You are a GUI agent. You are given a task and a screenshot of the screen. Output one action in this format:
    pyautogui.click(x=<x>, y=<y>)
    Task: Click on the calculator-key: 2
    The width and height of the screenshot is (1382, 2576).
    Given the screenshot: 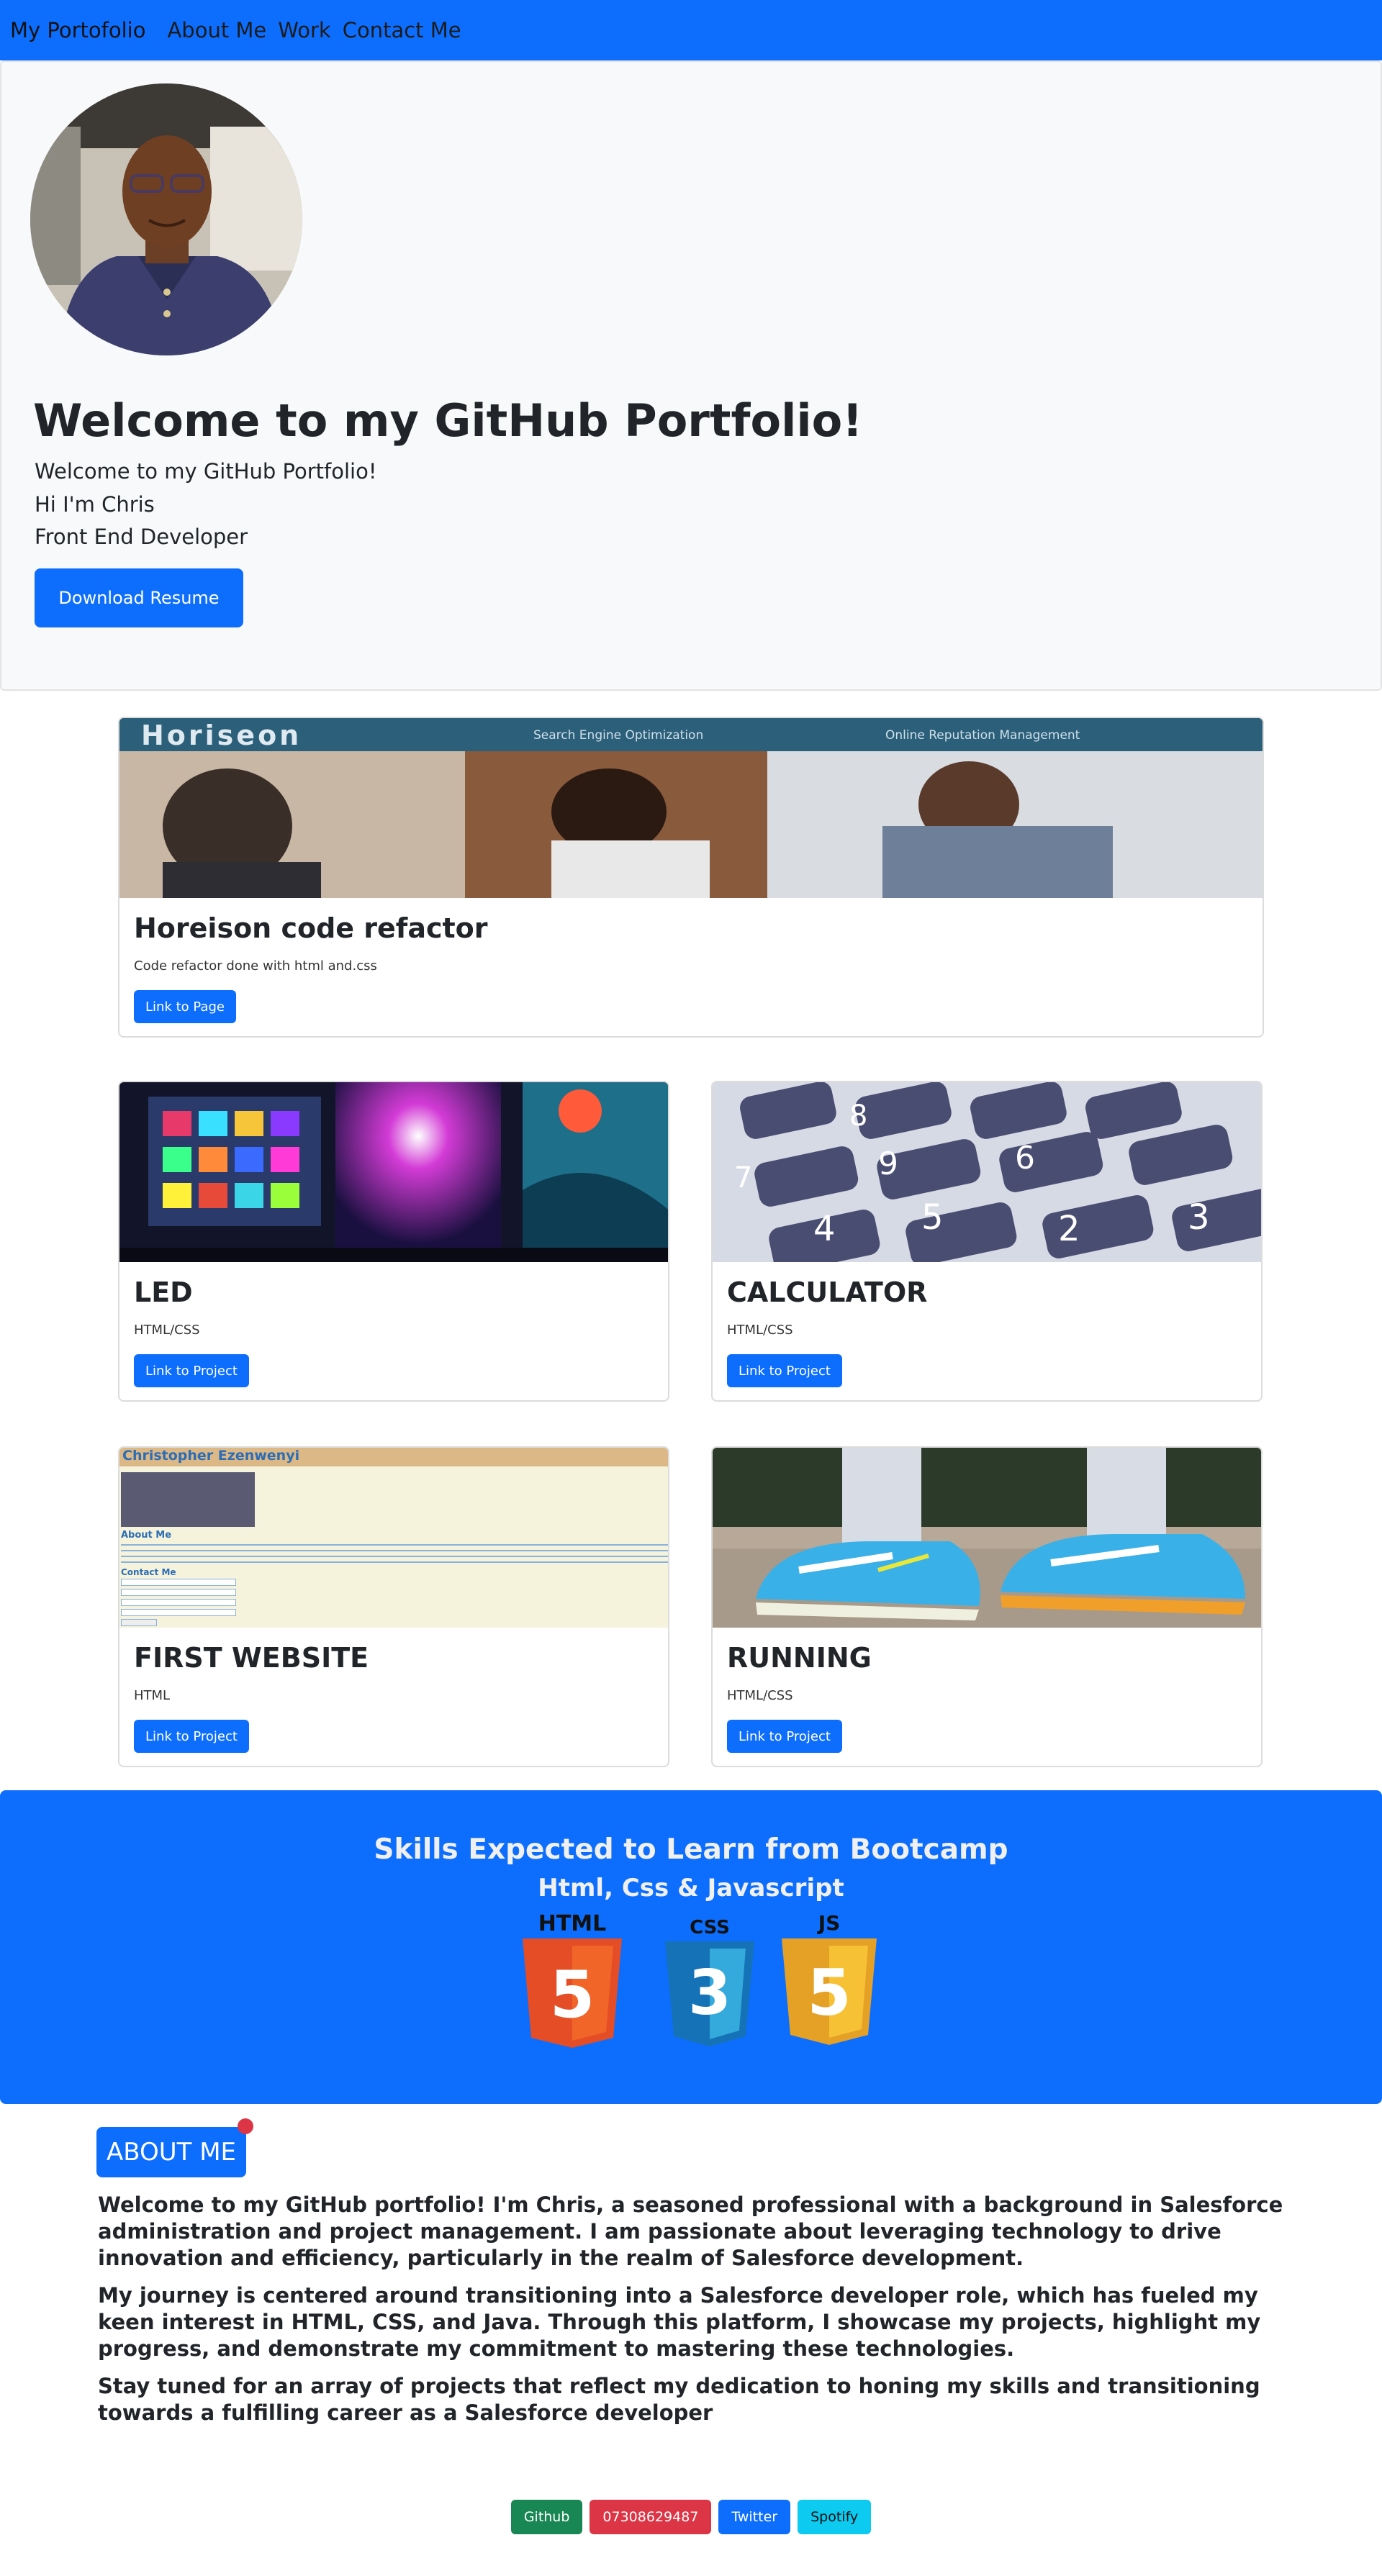 What is the action you would take?
    pyautogui.click(x=1069, y=1229)
    